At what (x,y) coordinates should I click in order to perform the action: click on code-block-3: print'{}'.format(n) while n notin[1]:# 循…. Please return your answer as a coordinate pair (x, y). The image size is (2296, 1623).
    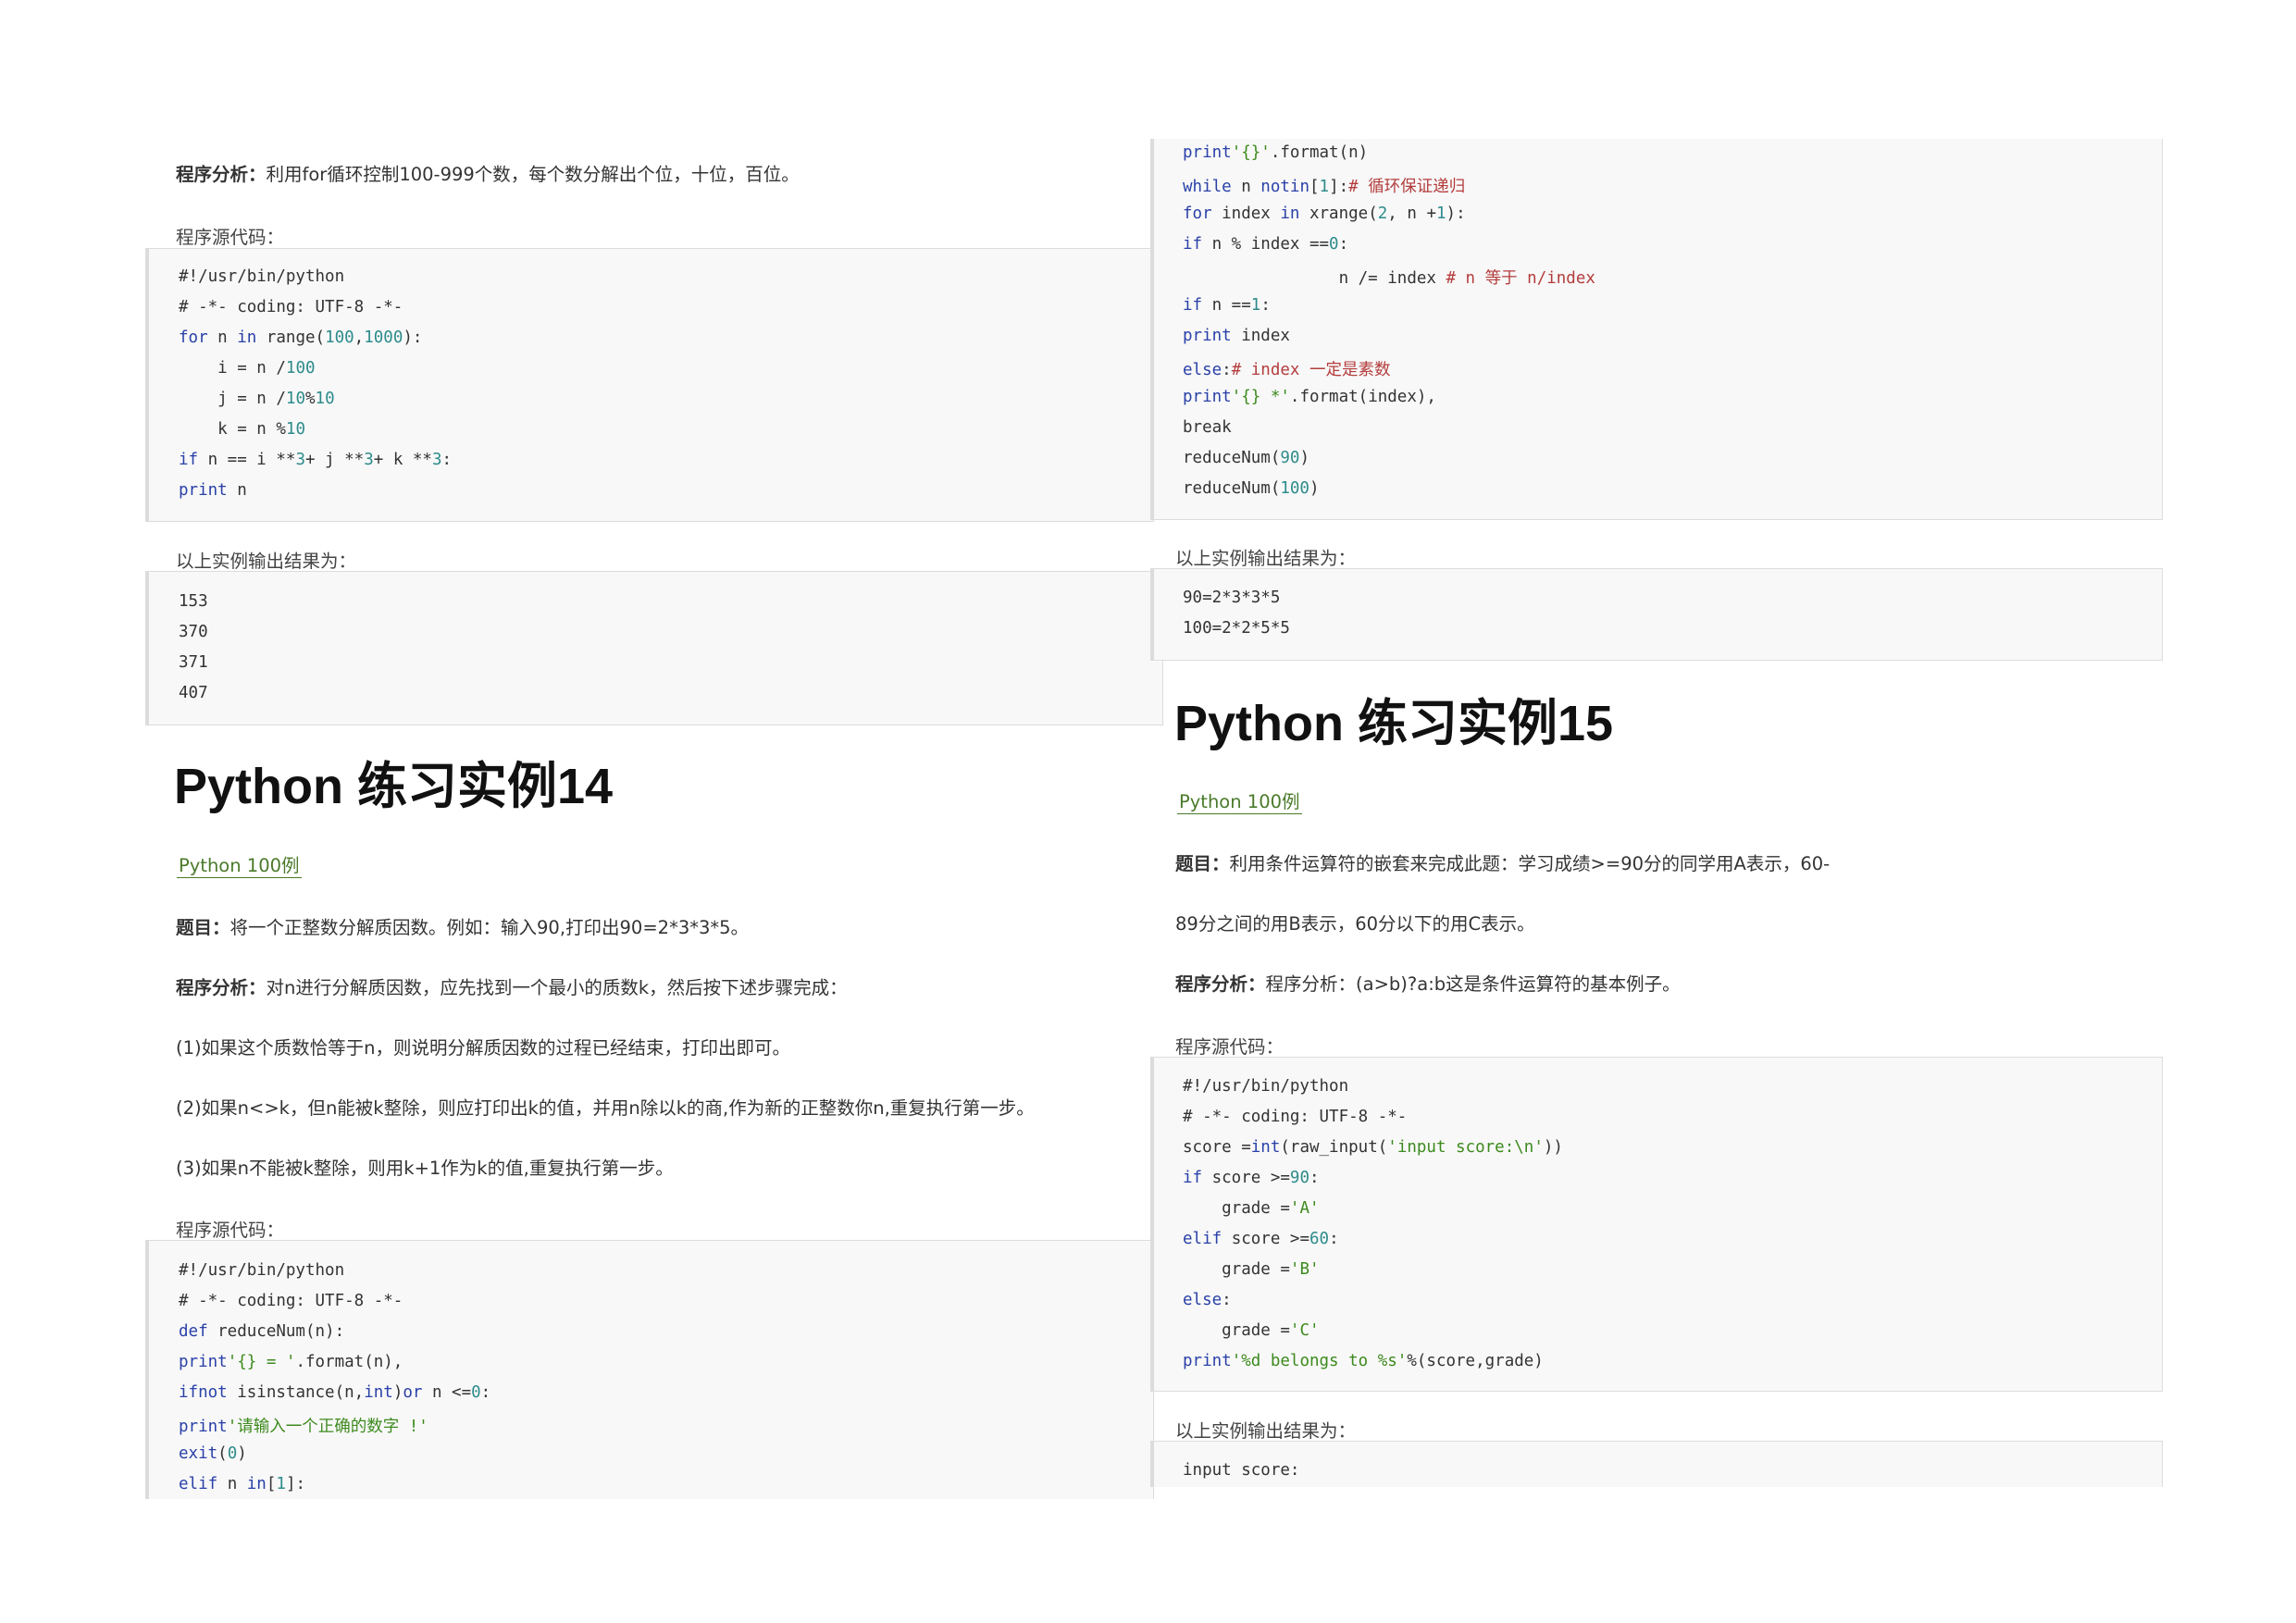
    Looking at the image, I should click on (1657, 329).